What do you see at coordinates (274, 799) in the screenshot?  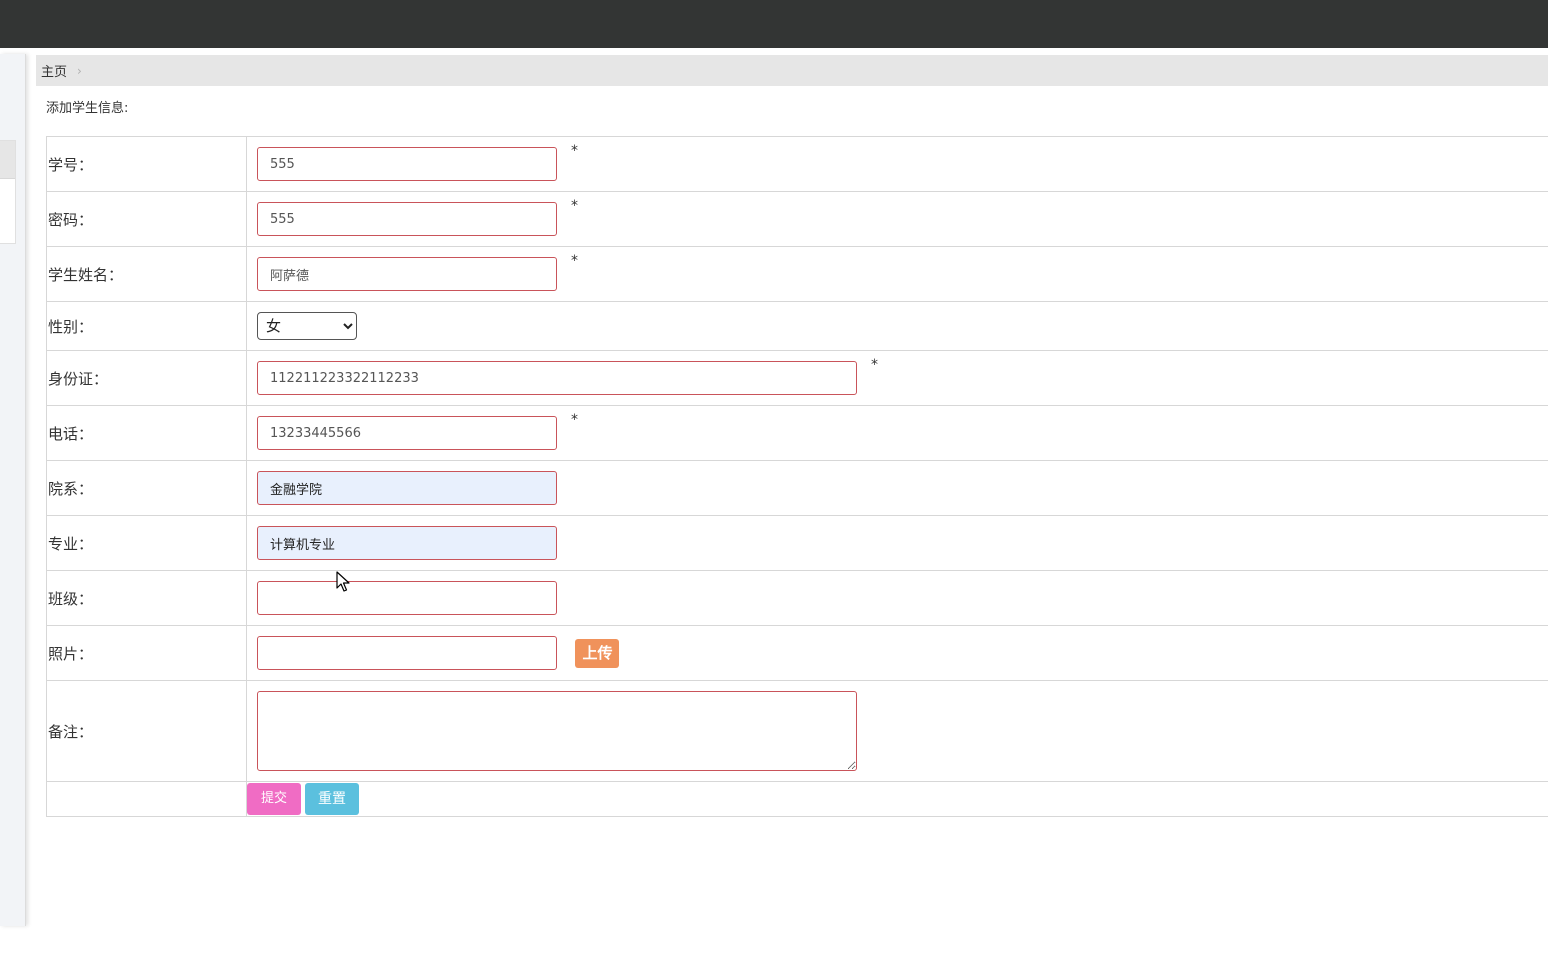 I see `submit-button: 提交` at bounding box center [274, 799].